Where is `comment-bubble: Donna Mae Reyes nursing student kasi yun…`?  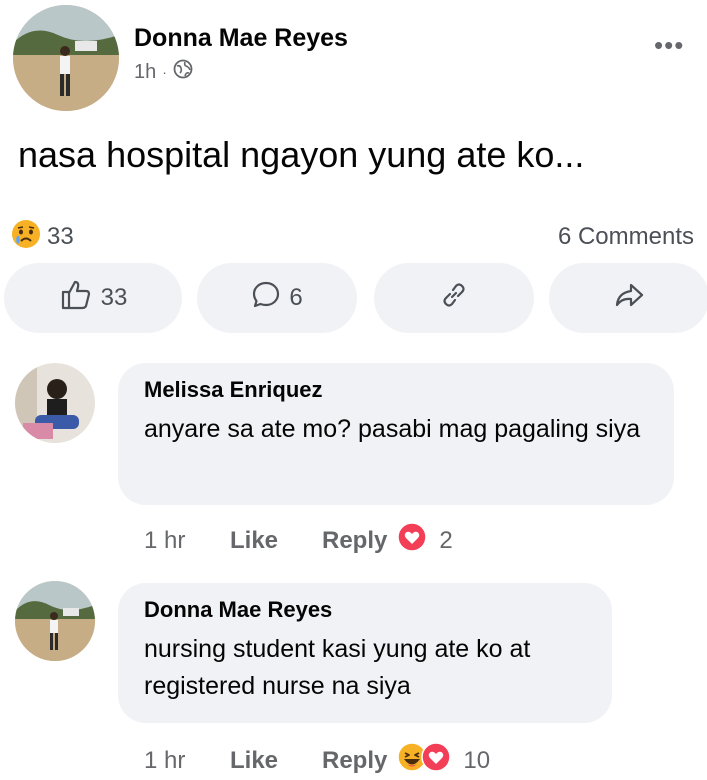 comment-bubble: Donna Mae Reyes nursing student kasi yun… is located at coordinates (365, 653).